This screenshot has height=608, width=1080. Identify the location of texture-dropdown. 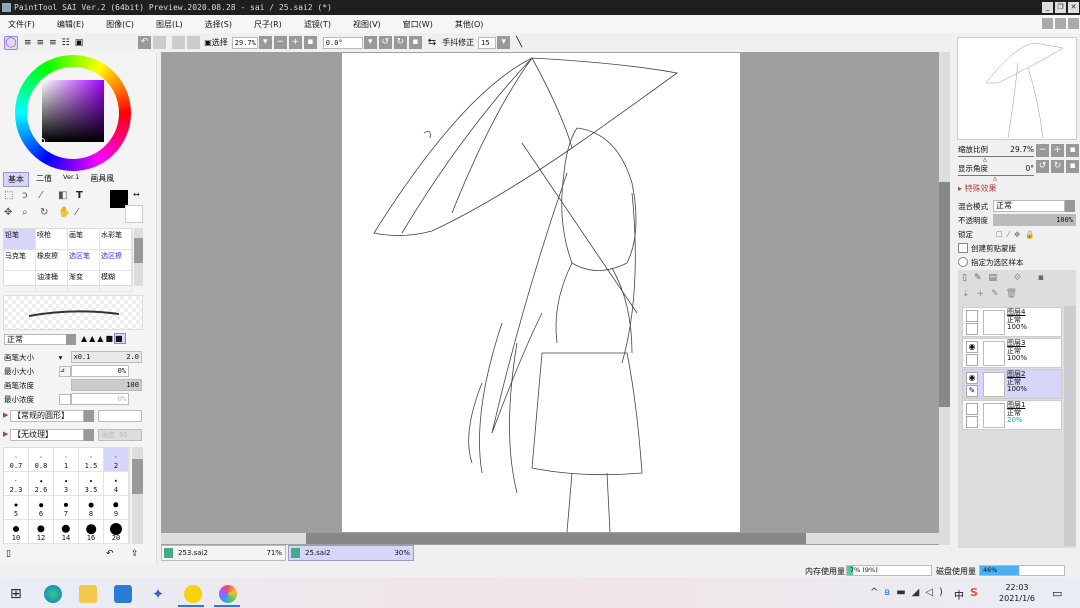
(89, 435).